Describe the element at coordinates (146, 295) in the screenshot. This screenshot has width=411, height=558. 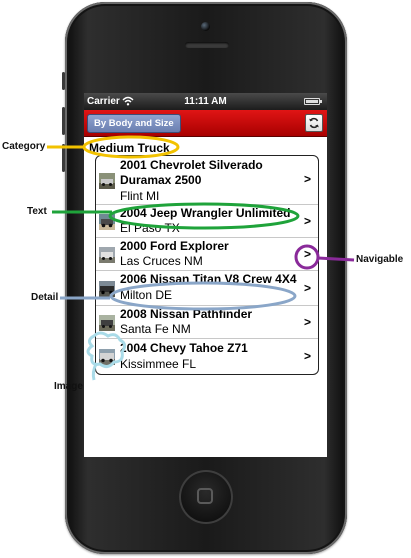
I see `listing-location: Milton DE` at that location.